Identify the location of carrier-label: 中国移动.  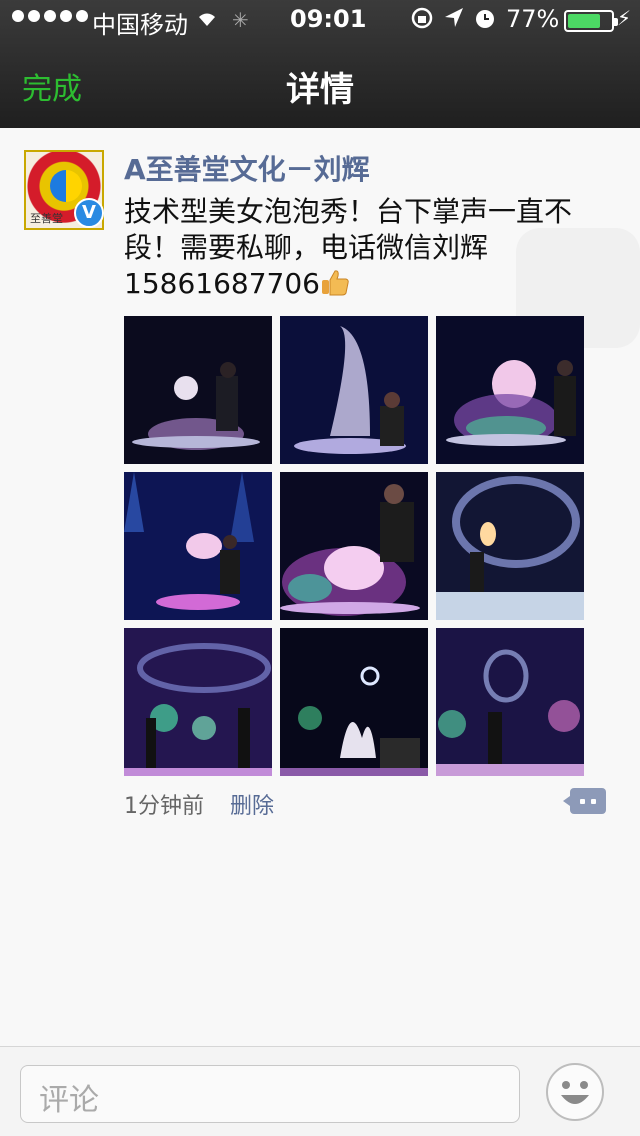
(140, 25).